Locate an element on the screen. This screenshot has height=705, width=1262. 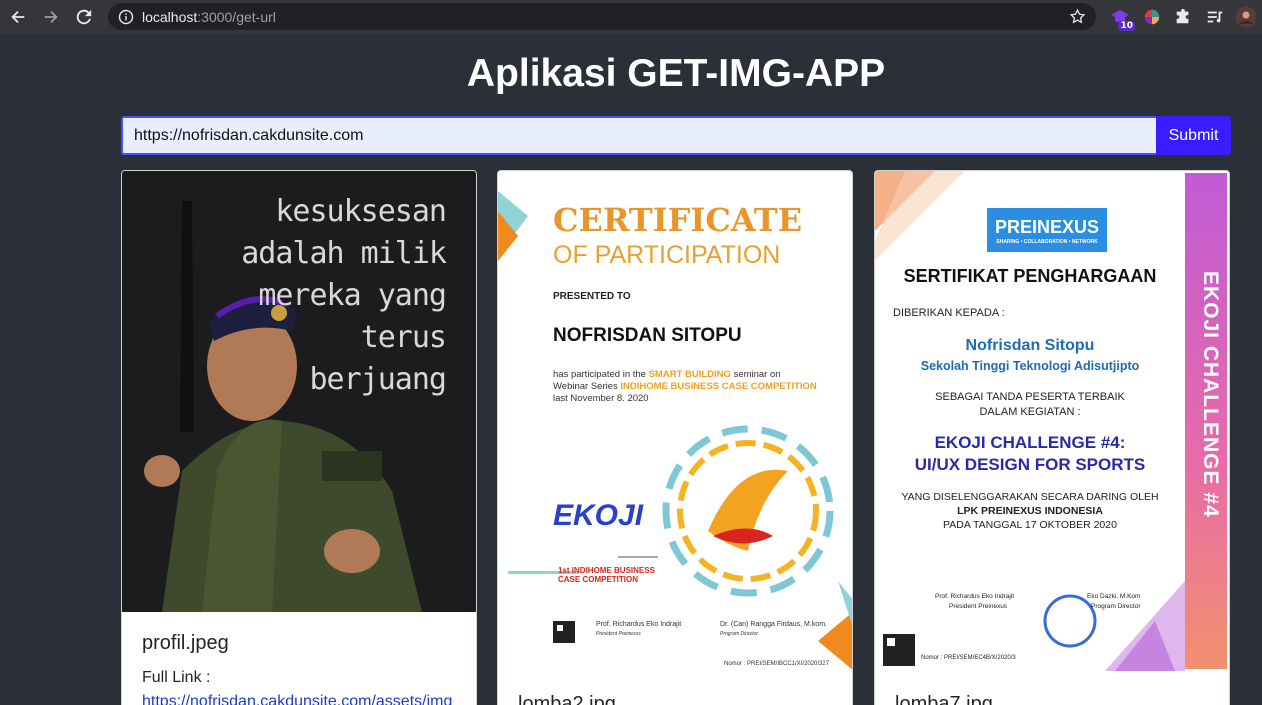
address-bar: localhost:3000/get-url is located at coordinates (602, 16).